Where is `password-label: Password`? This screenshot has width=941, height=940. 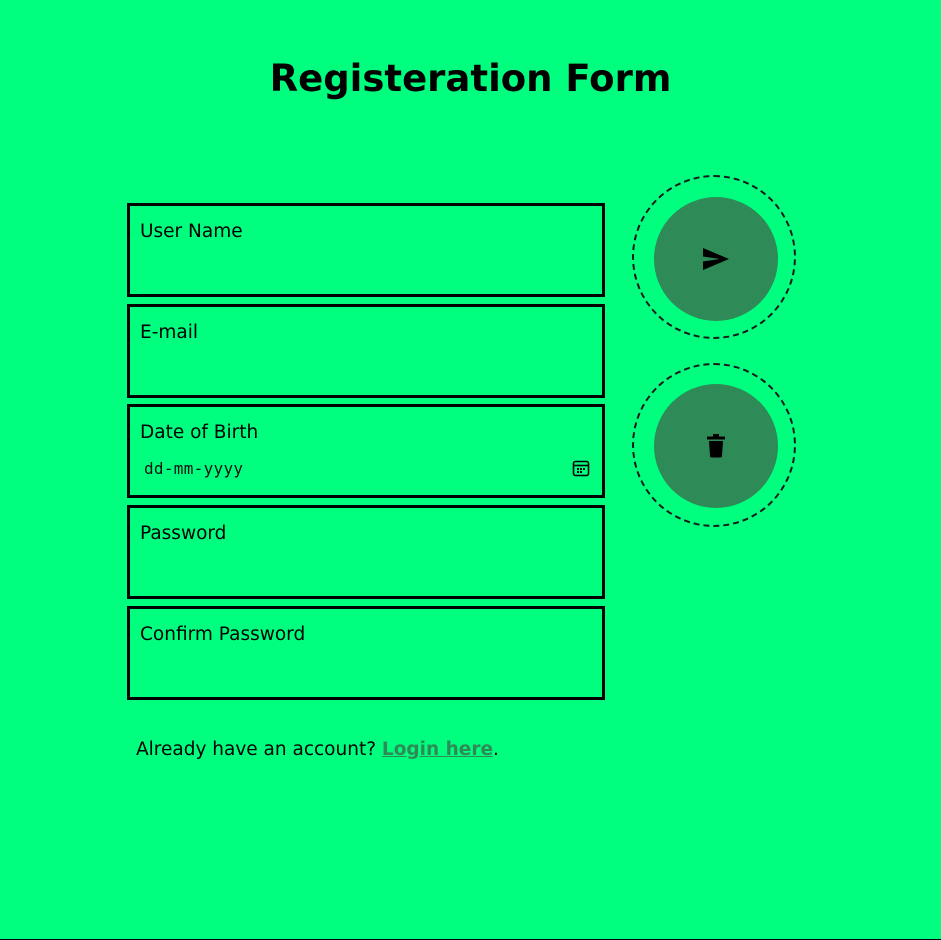
password-label: Password is located at coordinates (183, 533).